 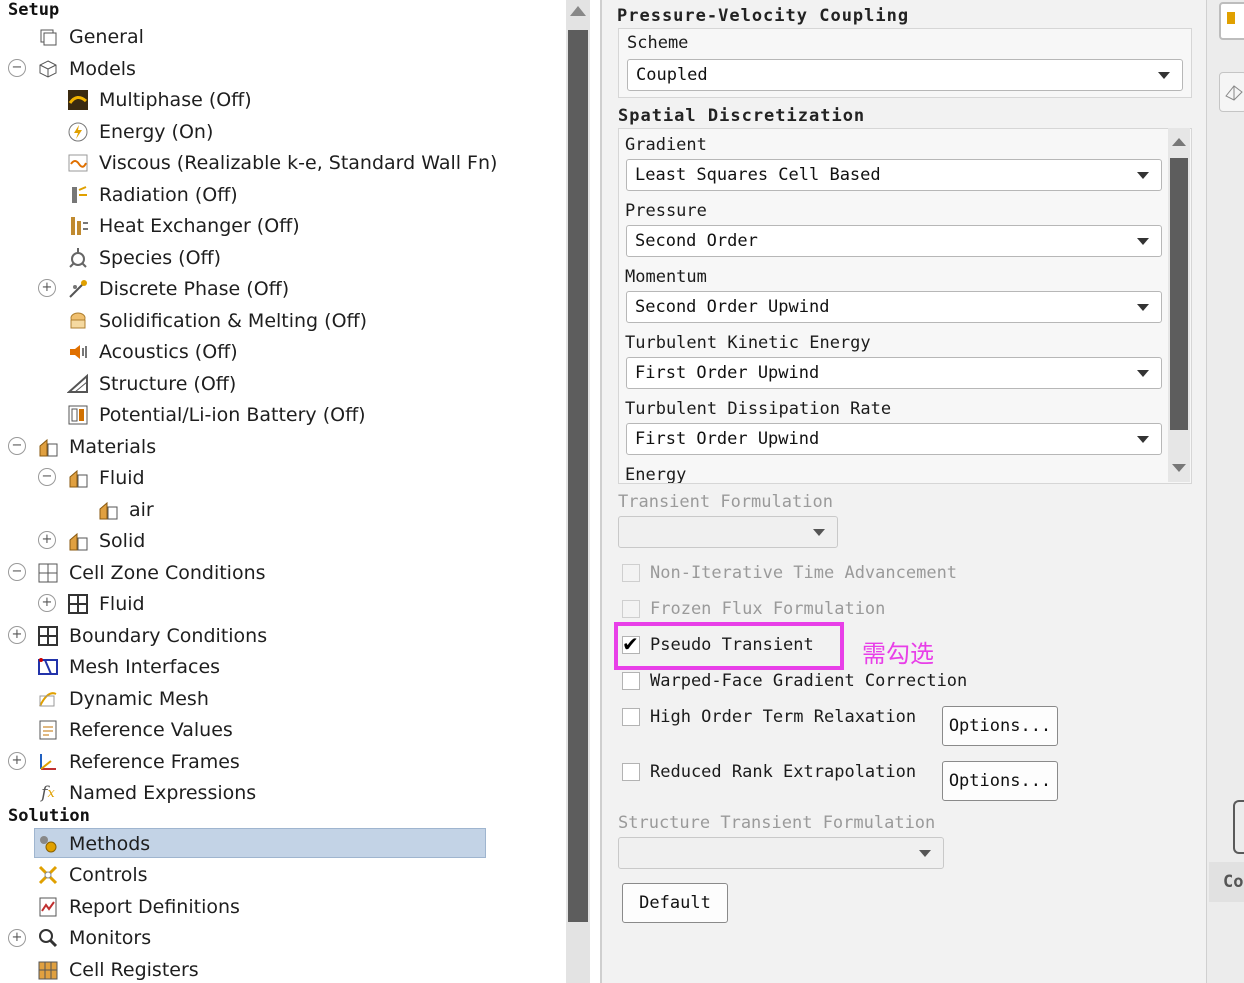 What do you see at coordinates (78, 226) in the screenshot?
I see `heat-exchanger-icon` at bounding box center [78, 226].